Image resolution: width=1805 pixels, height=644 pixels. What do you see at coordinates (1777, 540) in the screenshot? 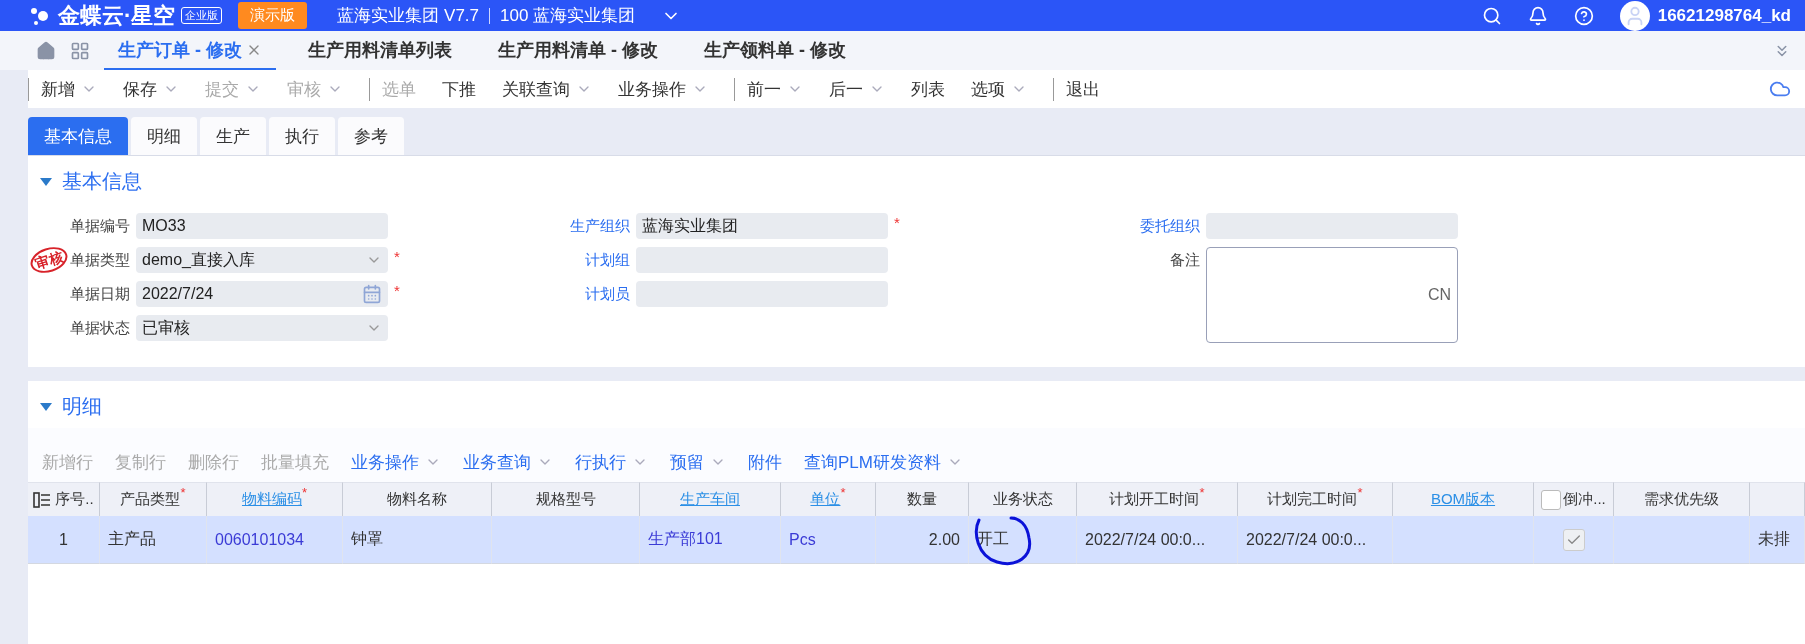
I see `table-cell: 未排` at bounding box center [1777, 540].